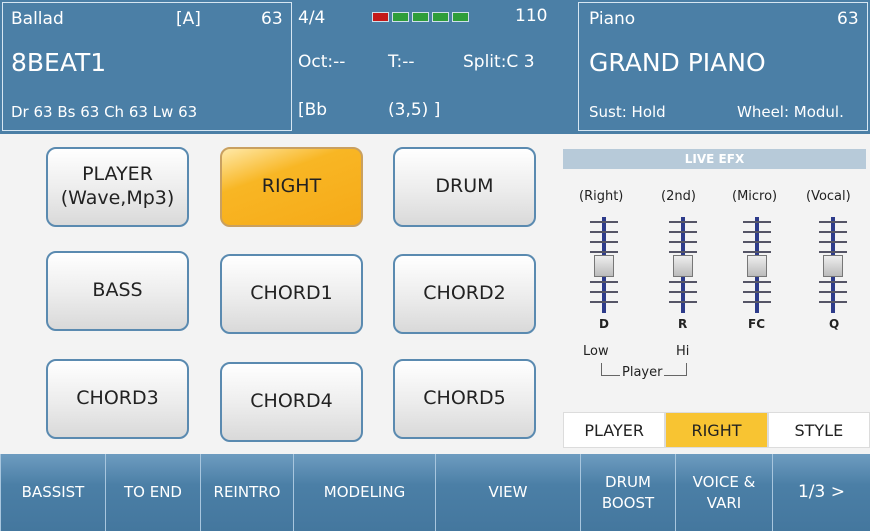  I want to click on octave-value: Oct:--, so click(322, 62).